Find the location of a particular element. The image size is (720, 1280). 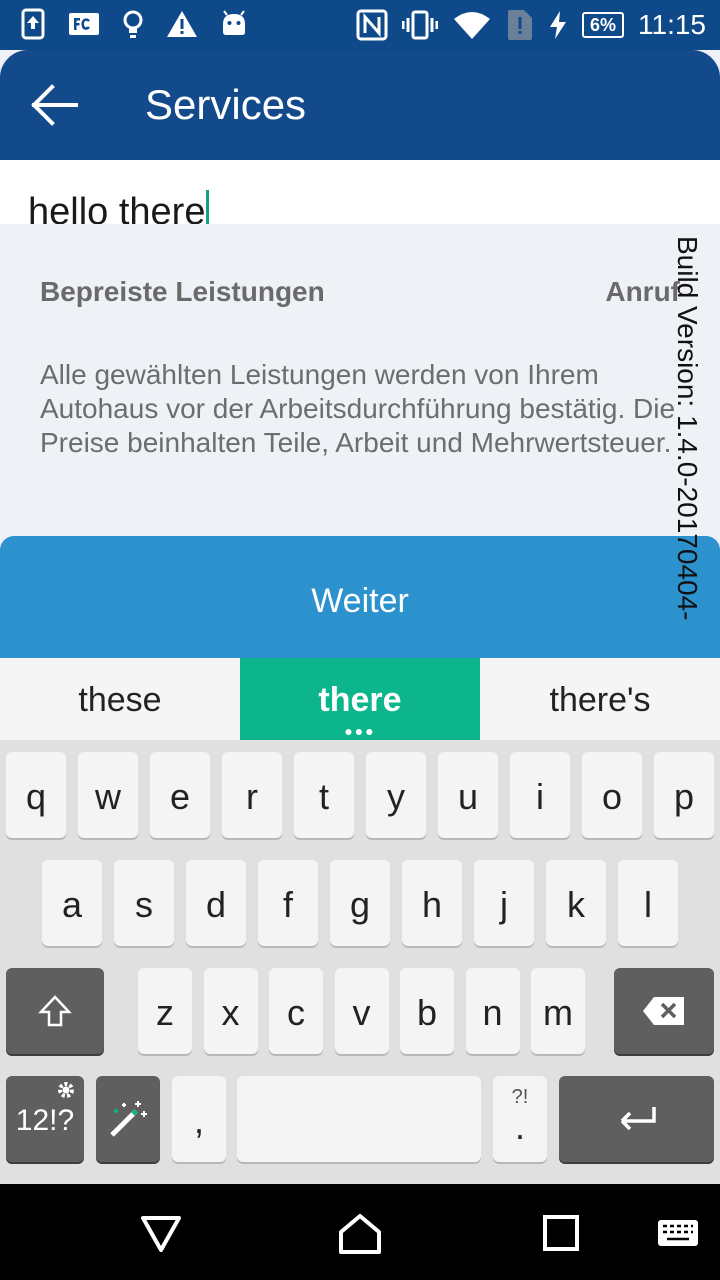

key-n: n is located at coordinates (492, 1011).